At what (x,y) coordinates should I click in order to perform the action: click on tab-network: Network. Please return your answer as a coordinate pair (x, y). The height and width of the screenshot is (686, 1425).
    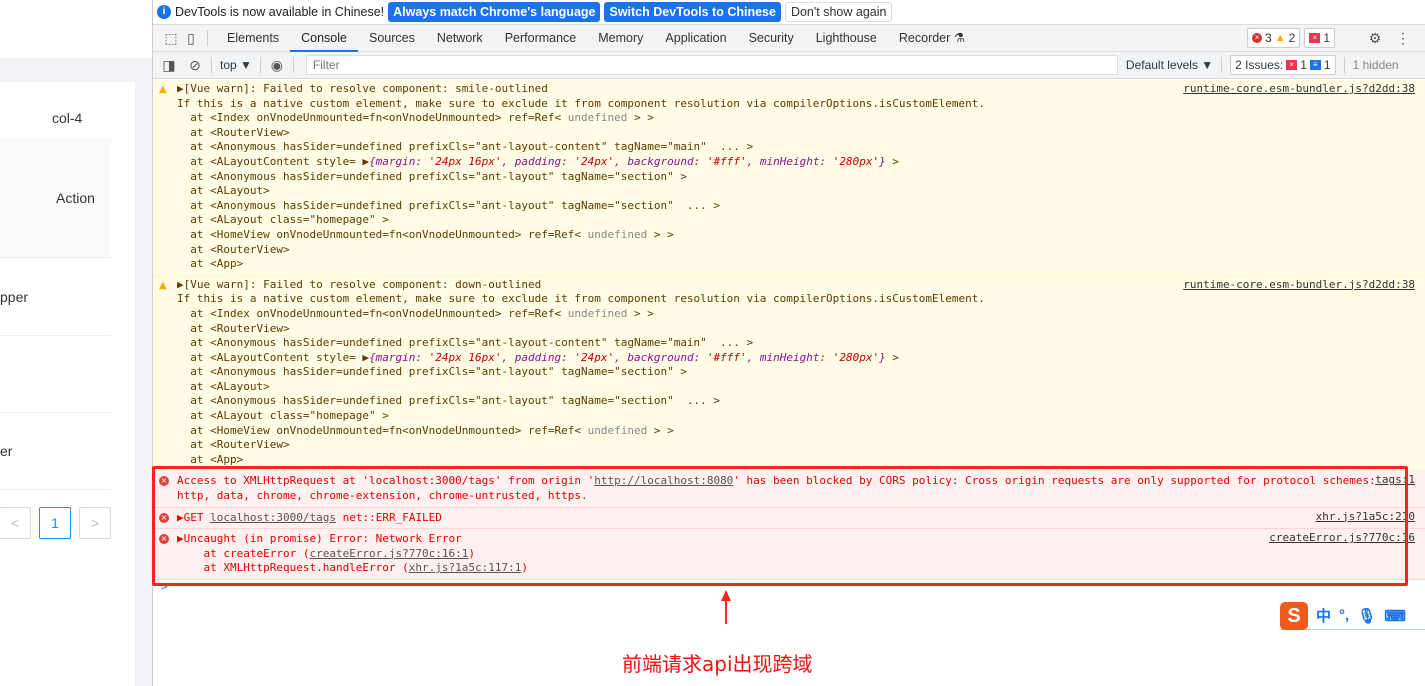
    Looking at the image, I should click on (460, 38).